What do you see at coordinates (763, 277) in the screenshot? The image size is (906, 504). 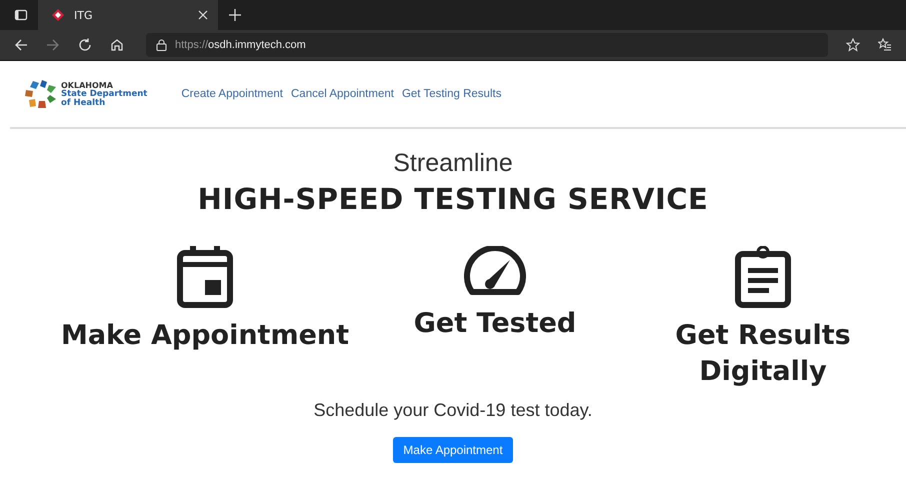 I see `clipboard-icon` at bounding box center [763, 277].